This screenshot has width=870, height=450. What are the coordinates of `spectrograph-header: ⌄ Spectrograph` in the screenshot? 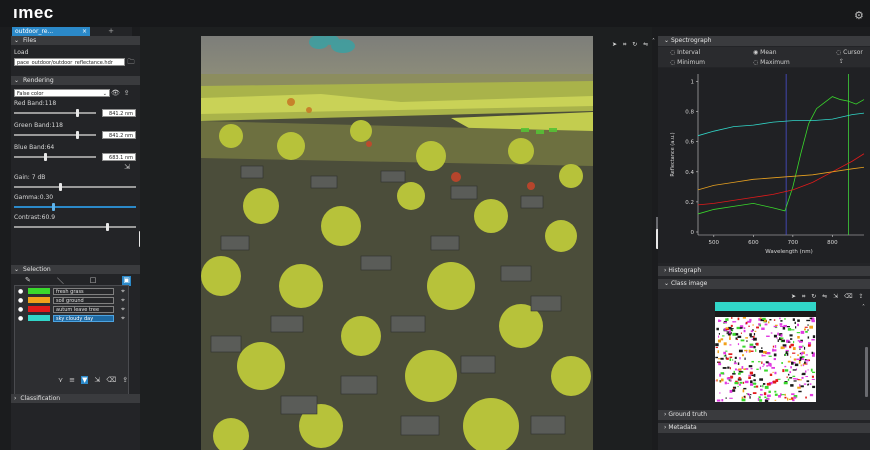 It's located at (764, 41).